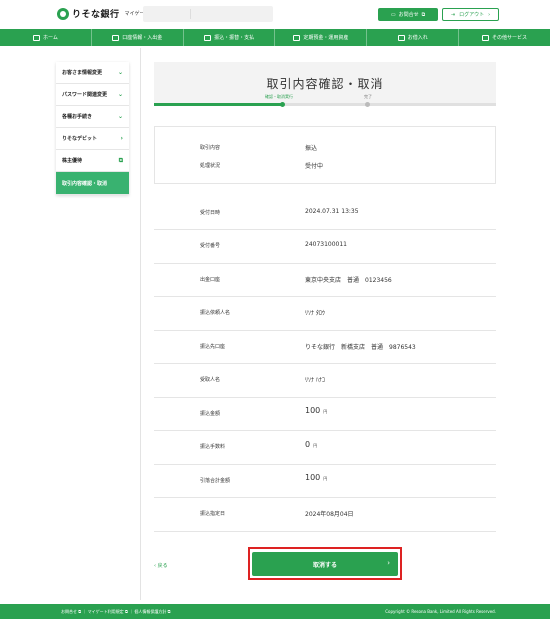 Image resolution: width=550 pixels, height=619 pixels. What do you see at coordinates (332, 211) in the screenshot?
I see `detail-value: 2024.07.31 13:35` at bounding box center [332, 211].